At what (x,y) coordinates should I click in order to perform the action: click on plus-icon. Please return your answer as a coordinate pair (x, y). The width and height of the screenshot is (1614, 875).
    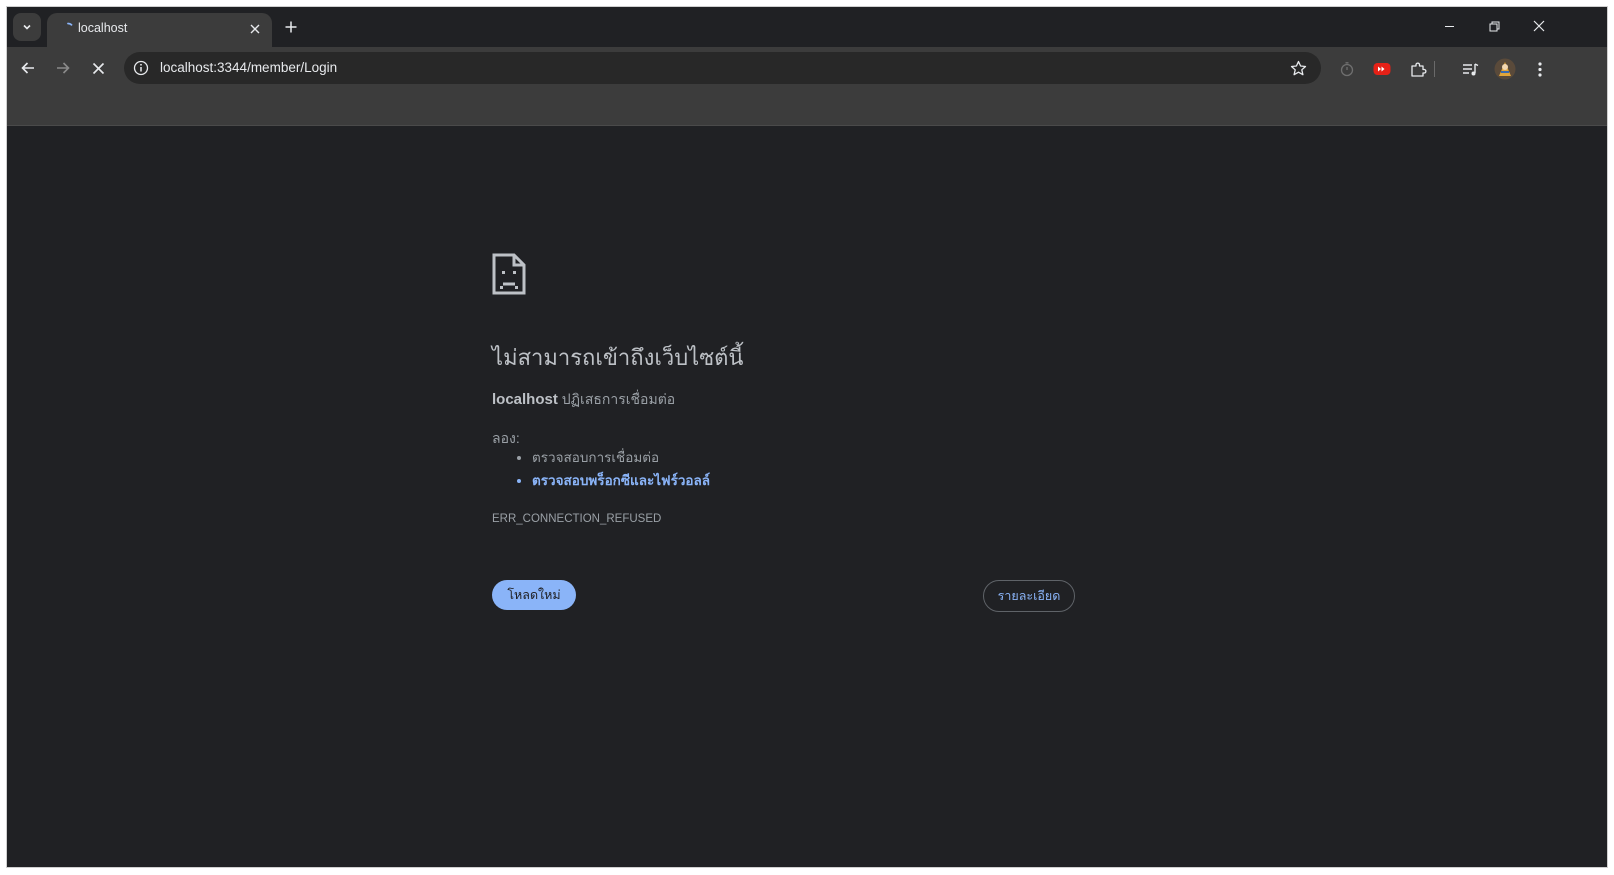
    Looking at the image, I should click on (291, 27).